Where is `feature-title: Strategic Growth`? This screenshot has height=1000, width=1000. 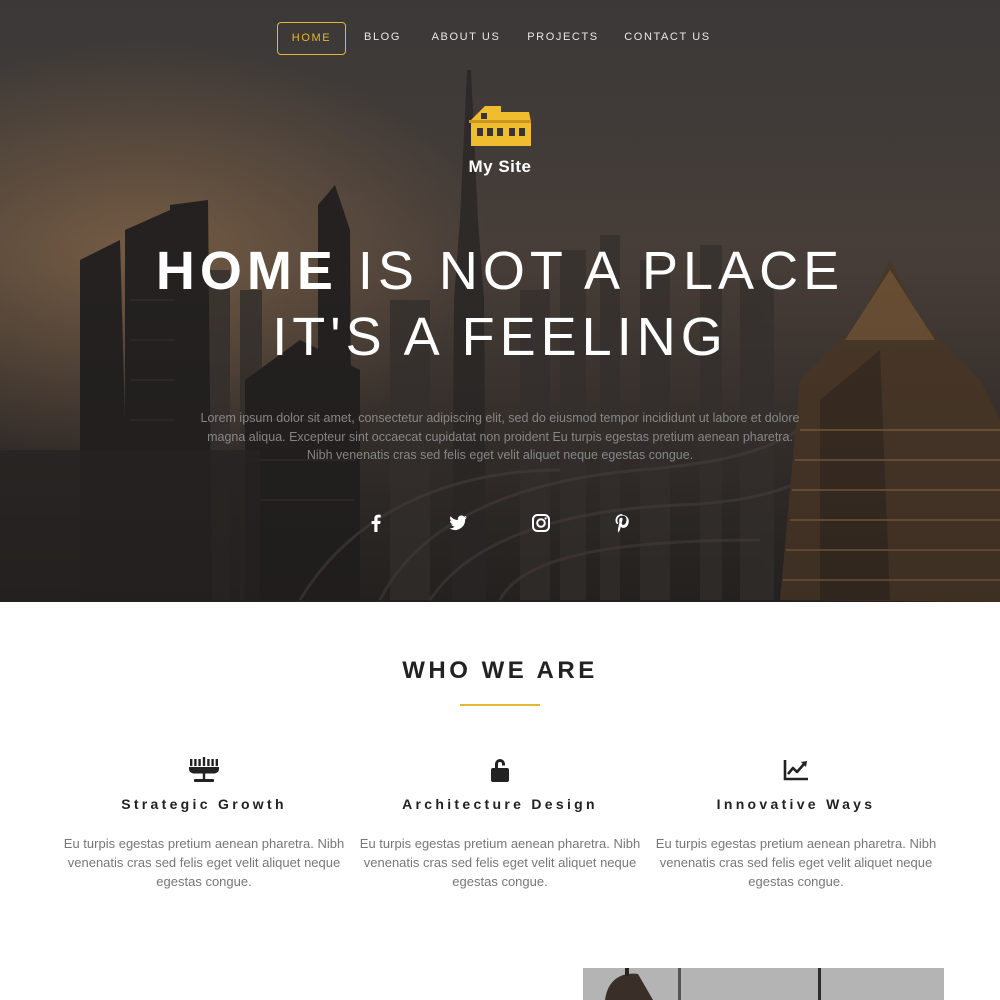 feature-title: Strategic Growth is located at coordinates (204, 804).